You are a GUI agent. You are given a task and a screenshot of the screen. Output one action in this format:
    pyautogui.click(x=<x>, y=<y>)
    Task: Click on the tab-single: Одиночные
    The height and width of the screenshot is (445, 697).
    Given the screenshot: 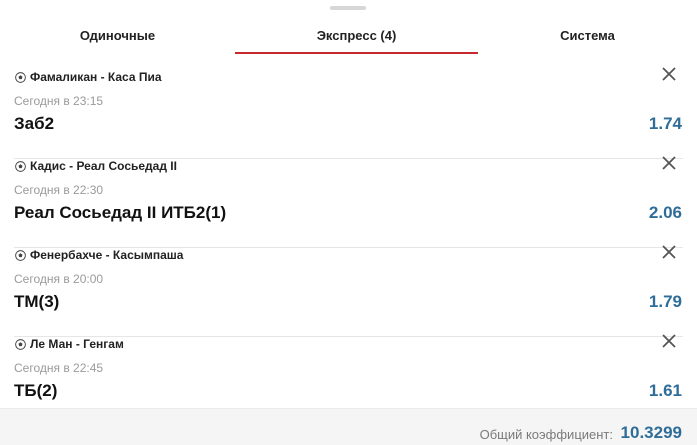 What is the action you would take?
    pyautogui.click(x=117, y=37)
    